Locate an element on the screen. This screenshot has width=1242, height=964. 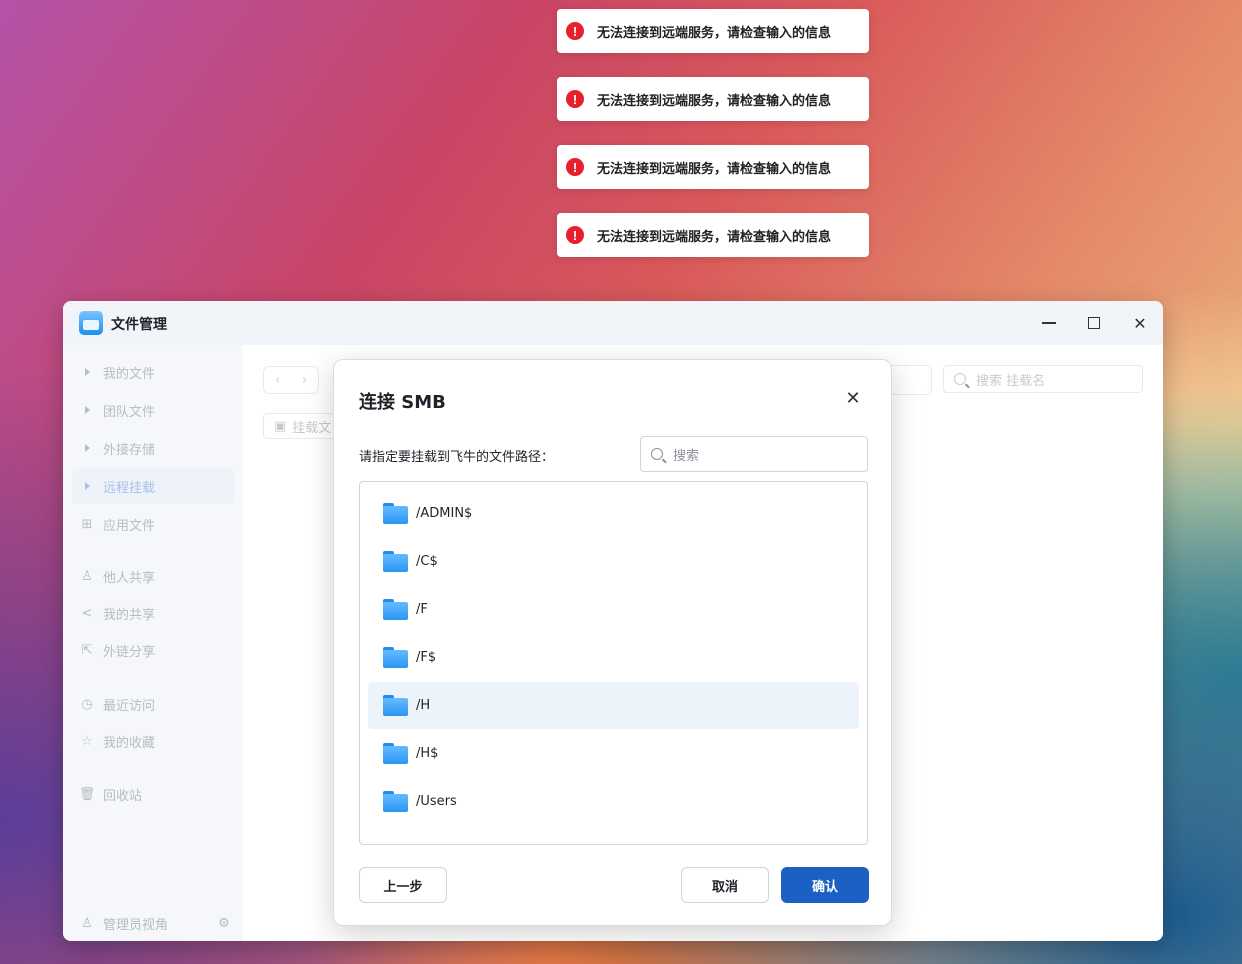
dialog-close-button: ✕ is located at coordinates (853, 398).